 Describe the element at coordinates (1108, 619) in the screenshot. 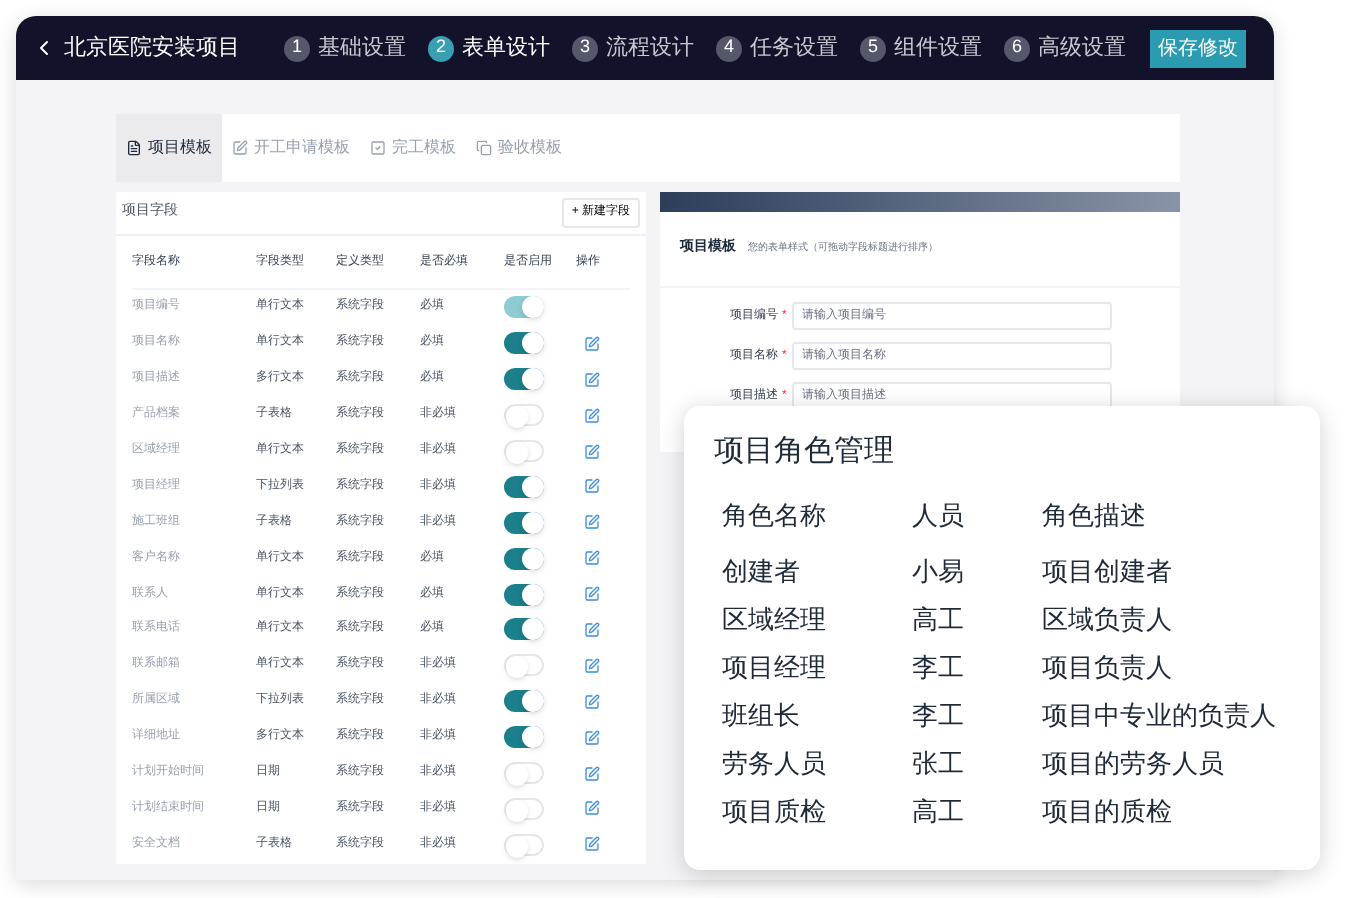

I see `table-cell-text: 区域负责人` at that location.